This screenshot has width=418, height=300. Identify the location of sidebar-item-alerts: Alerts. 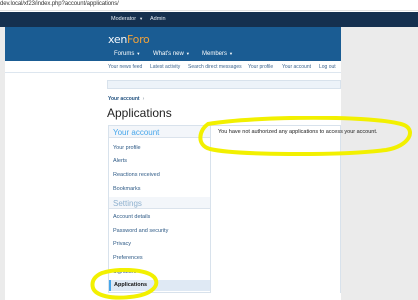
(120, 161).